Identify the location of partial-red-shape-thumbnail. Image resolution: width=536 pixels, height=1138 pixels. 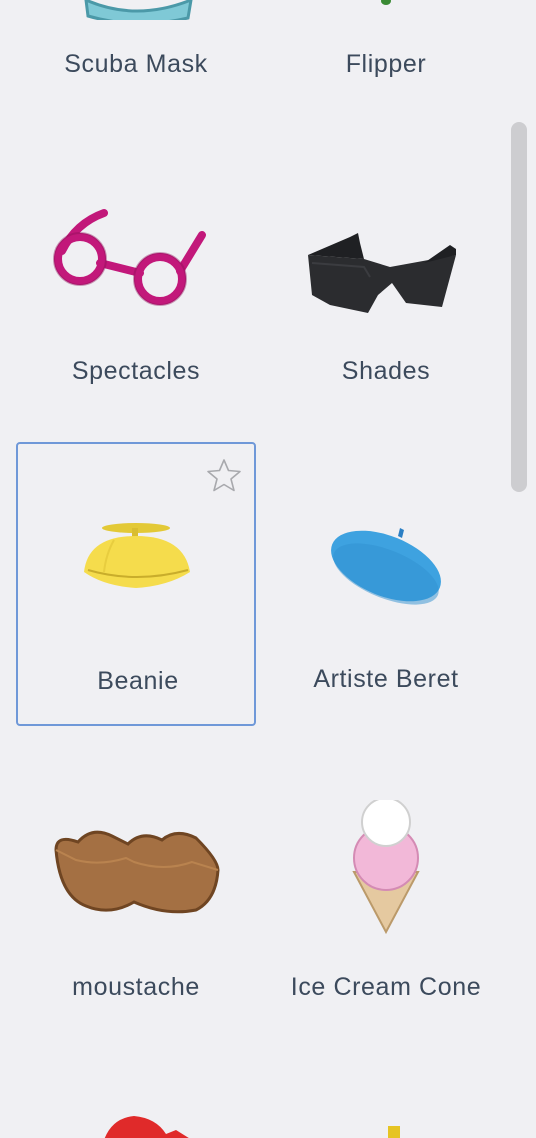
(146, 1127).